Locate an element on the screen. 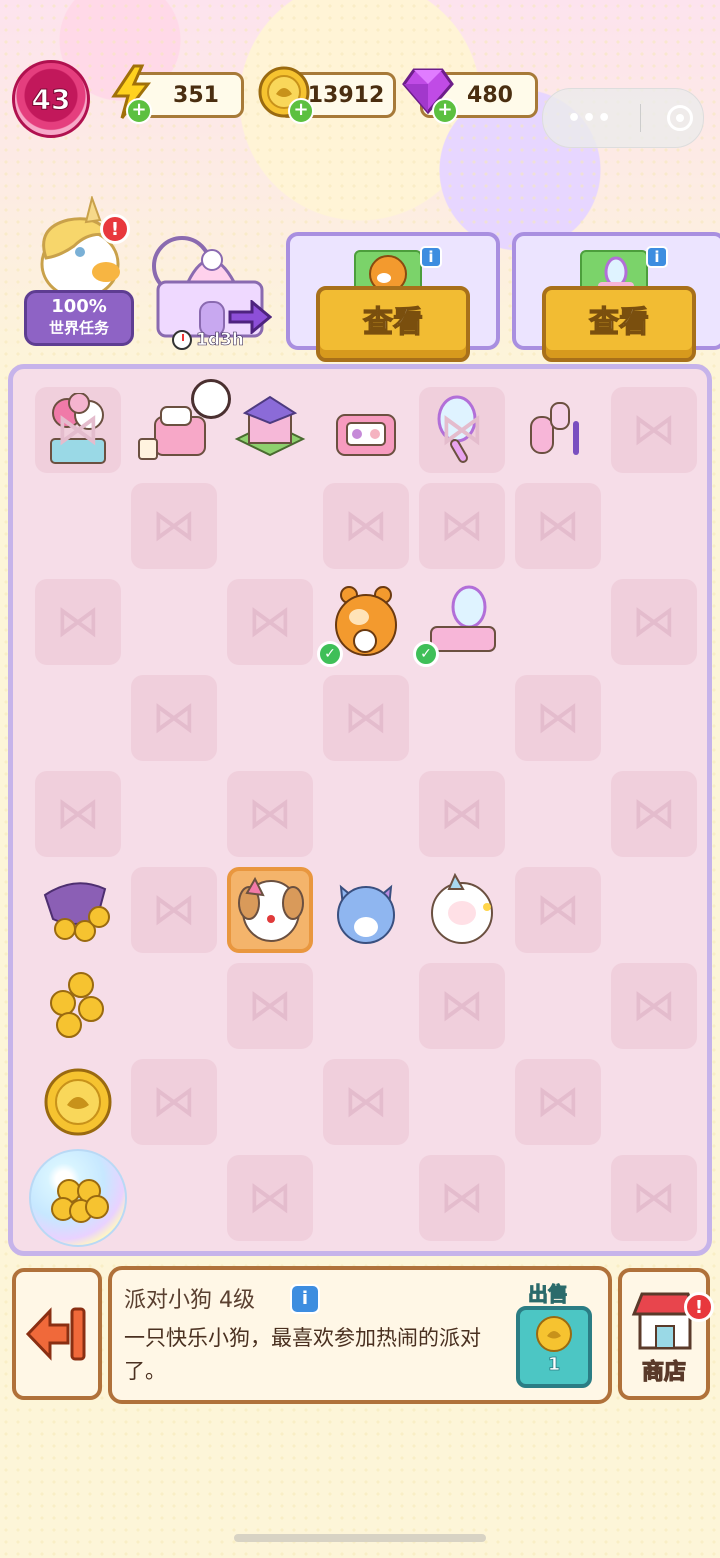 The width and height of the screenshot is (720, 1558). player-level-badge: 43 is located at coordinates (51, 99).